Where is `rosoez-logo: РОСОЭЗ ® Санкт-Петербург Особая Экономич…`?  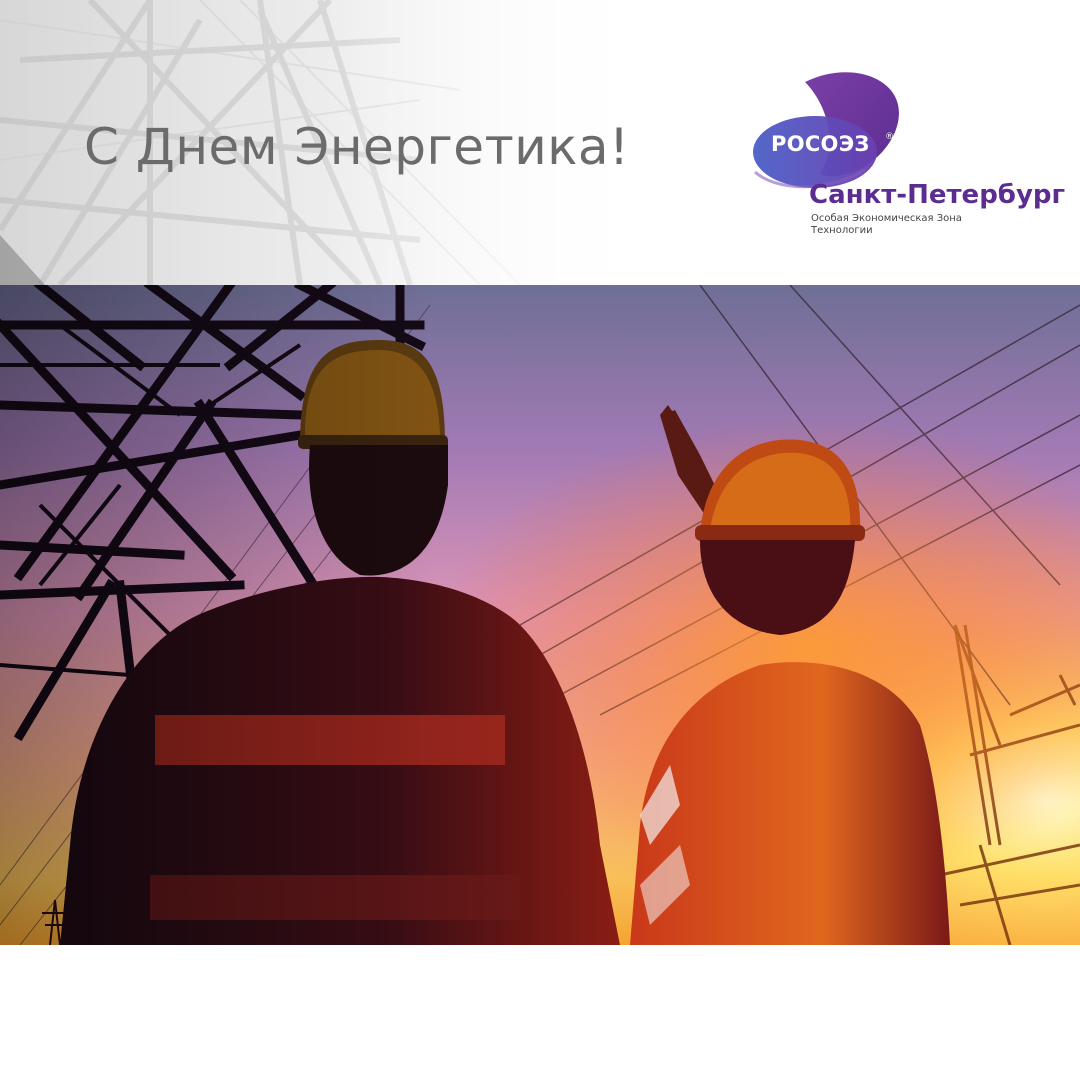
rosoez-logo: РОСОЭЗ ® Санкт-Петербург Особая Экономич… is located at coordinates (905, 149).